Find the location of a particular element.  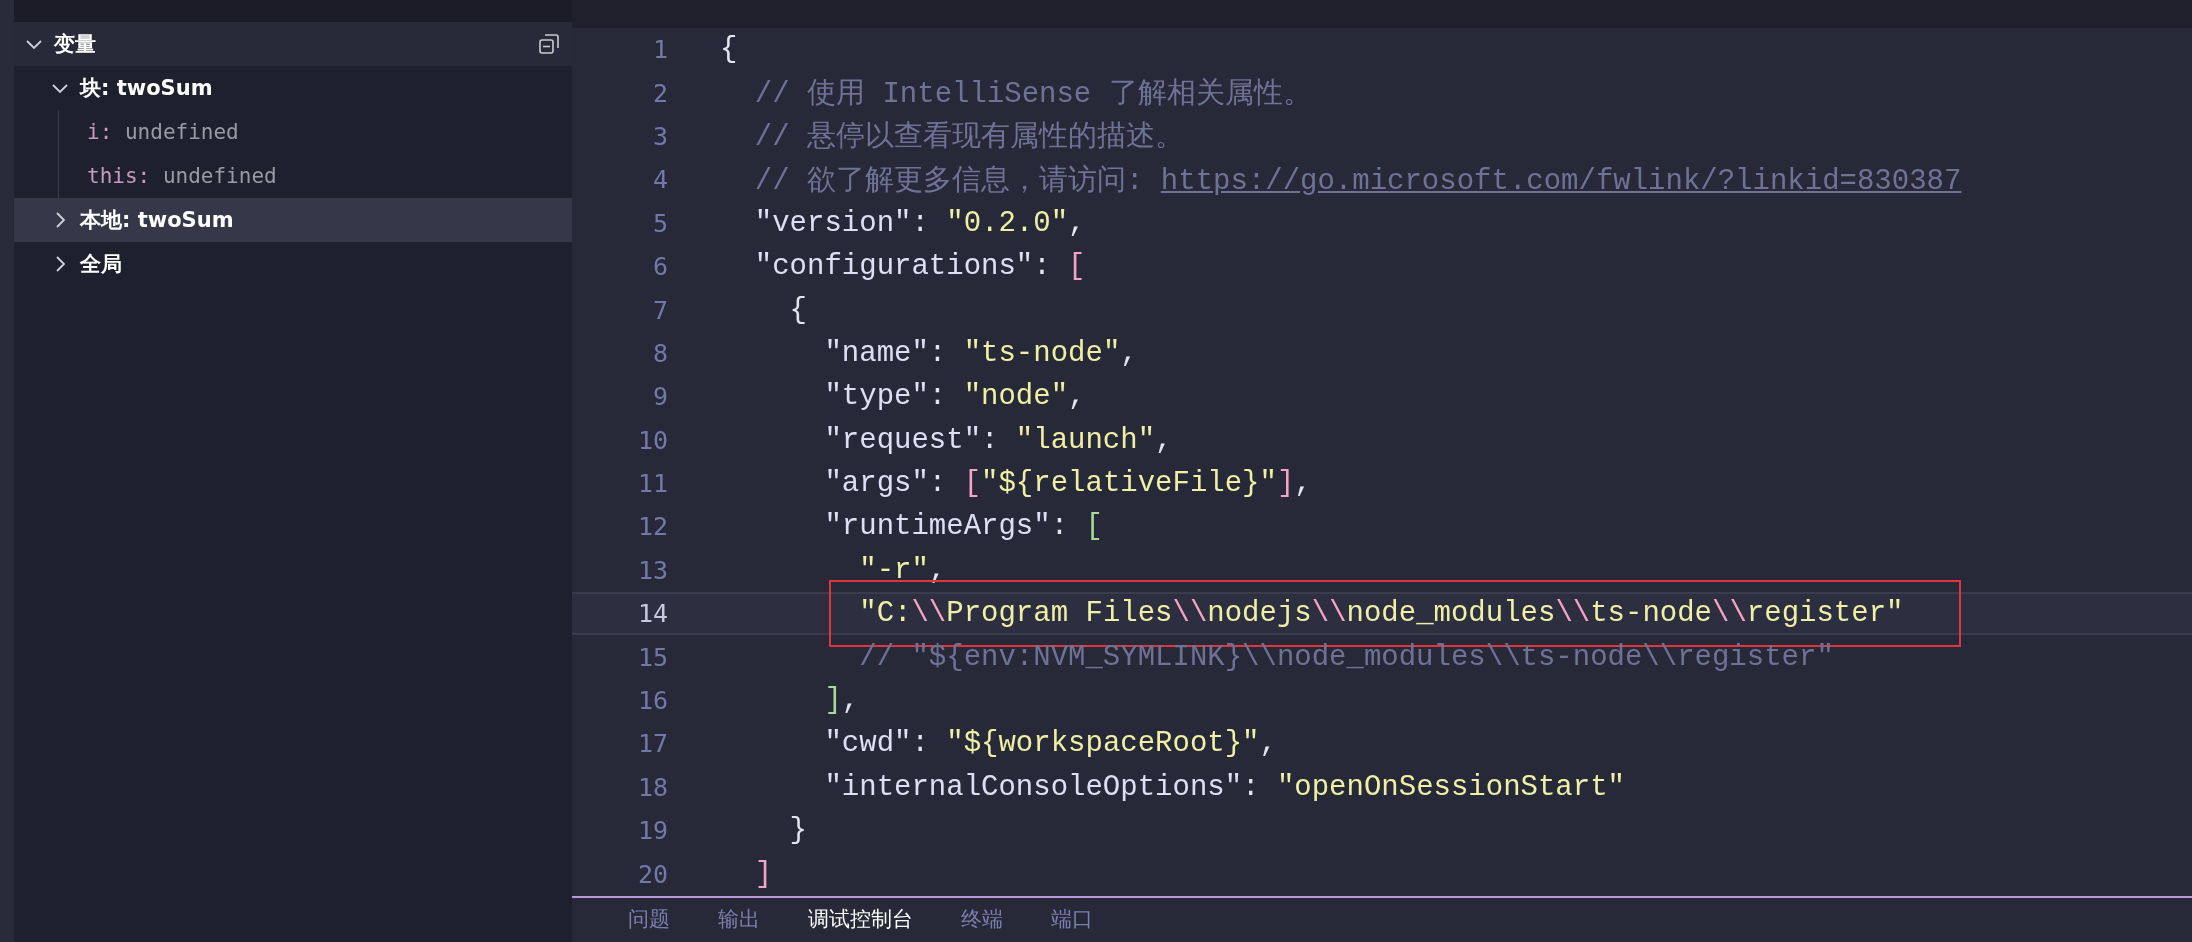

variable-entry: this: undefined is located at coordinates (182, 176).